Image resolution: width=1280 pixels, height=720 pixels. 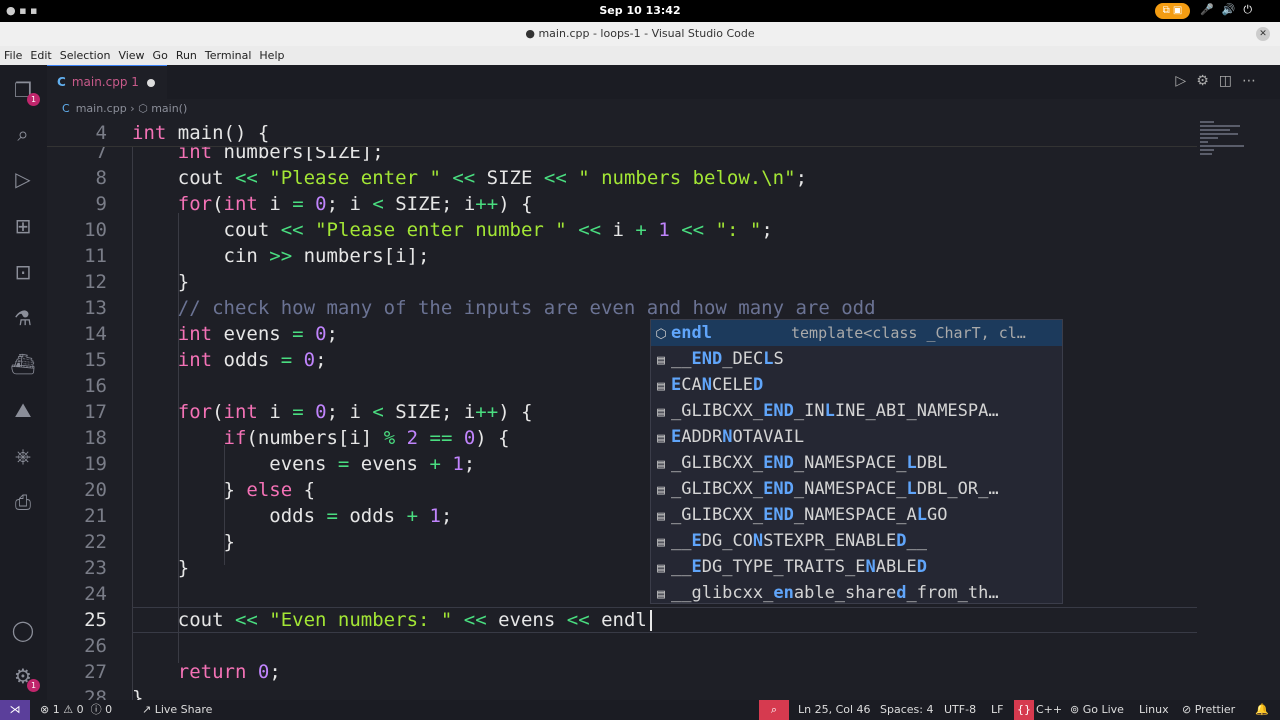 I want to click on extensions-tray-icon: ⧉ ▣, so click(x=1172, y=11).